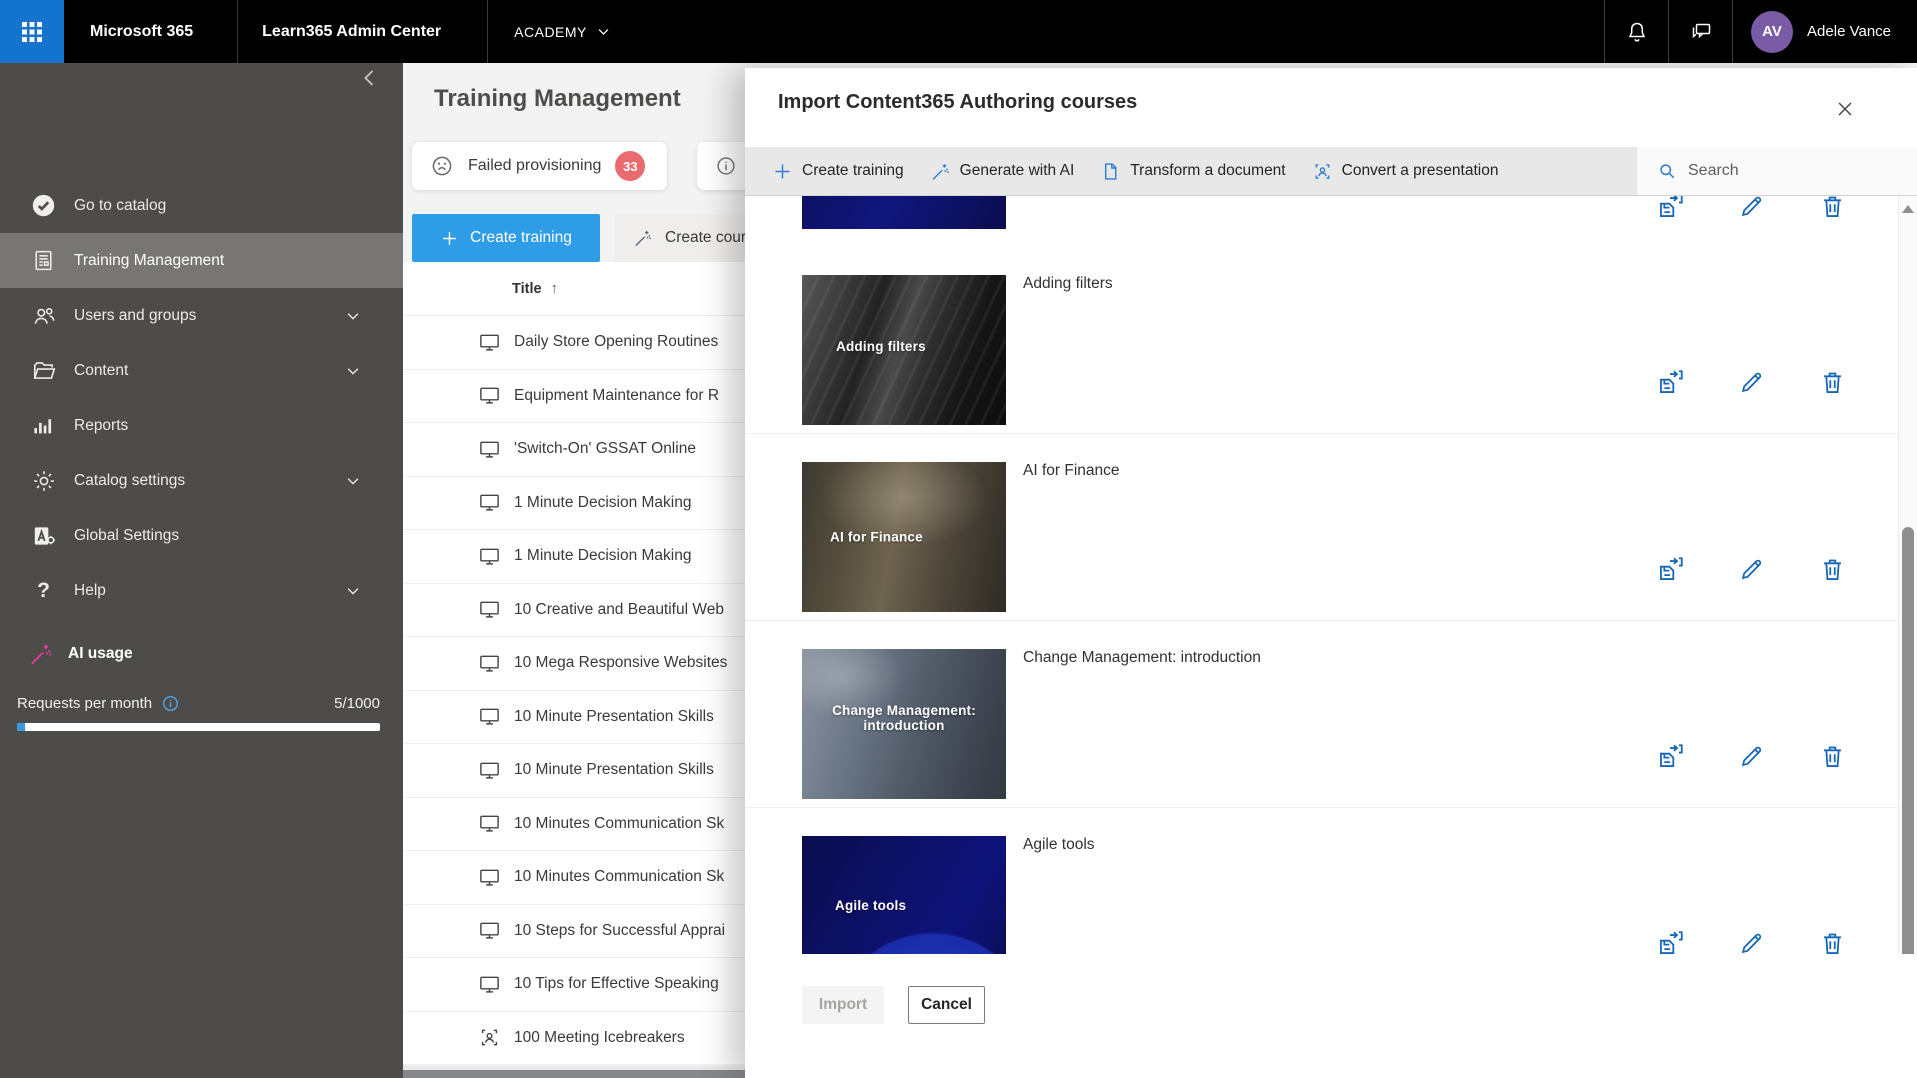 The image size is (1917, 1078). I want to click on topbar-divider, so click(1733, 31).